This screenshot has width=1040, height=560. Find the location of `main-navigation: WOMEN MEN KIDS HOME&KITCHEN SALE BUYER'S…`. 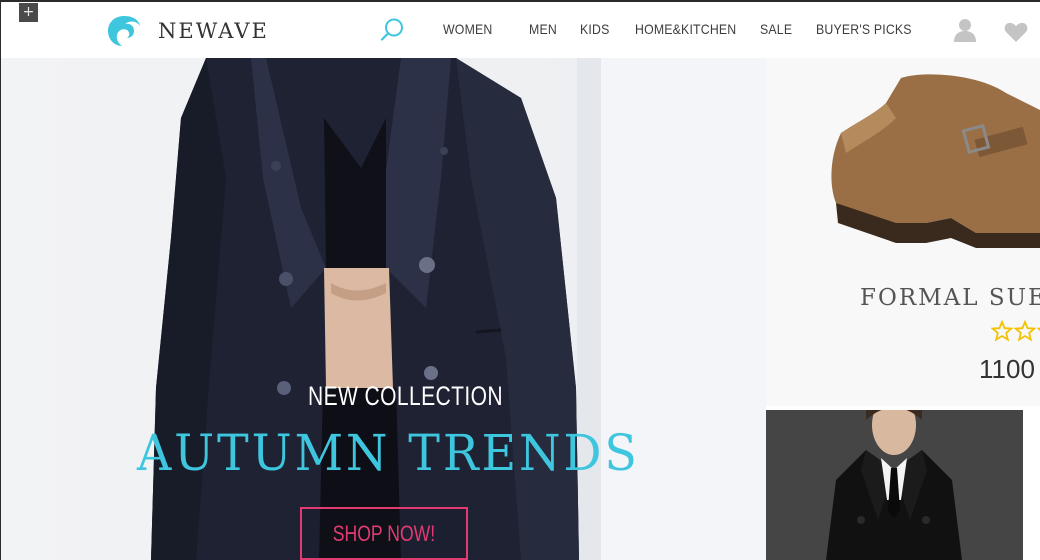

main-navigation: WOMEN MEN KIDS HOME&KITCHEN SALE BUYER'S… is located at coordinates (694, 29).